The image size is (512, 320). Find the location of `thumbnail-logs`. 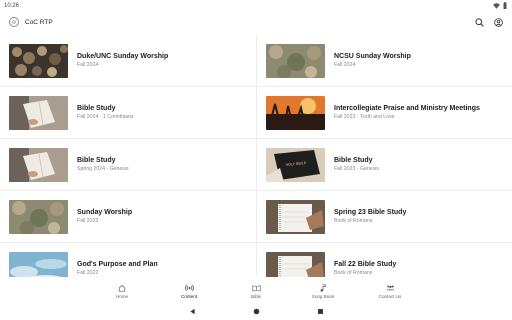

thumbnail-logs is located at coordinates (38, 60).